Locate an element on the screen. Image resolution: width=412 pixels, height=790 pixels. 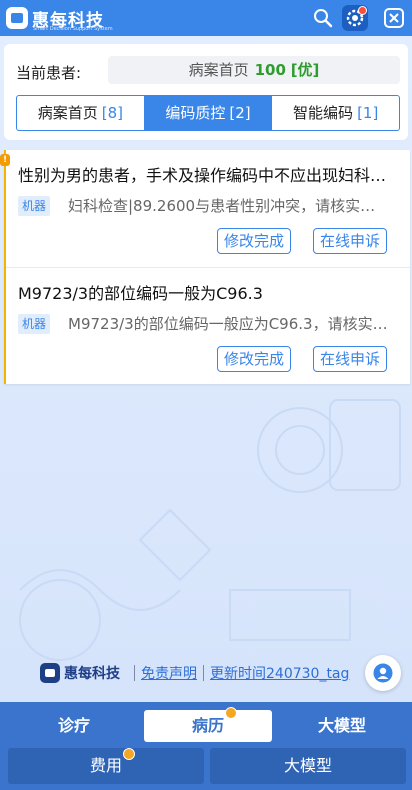
brand-logo-icon is located at coordinates (17, 18).